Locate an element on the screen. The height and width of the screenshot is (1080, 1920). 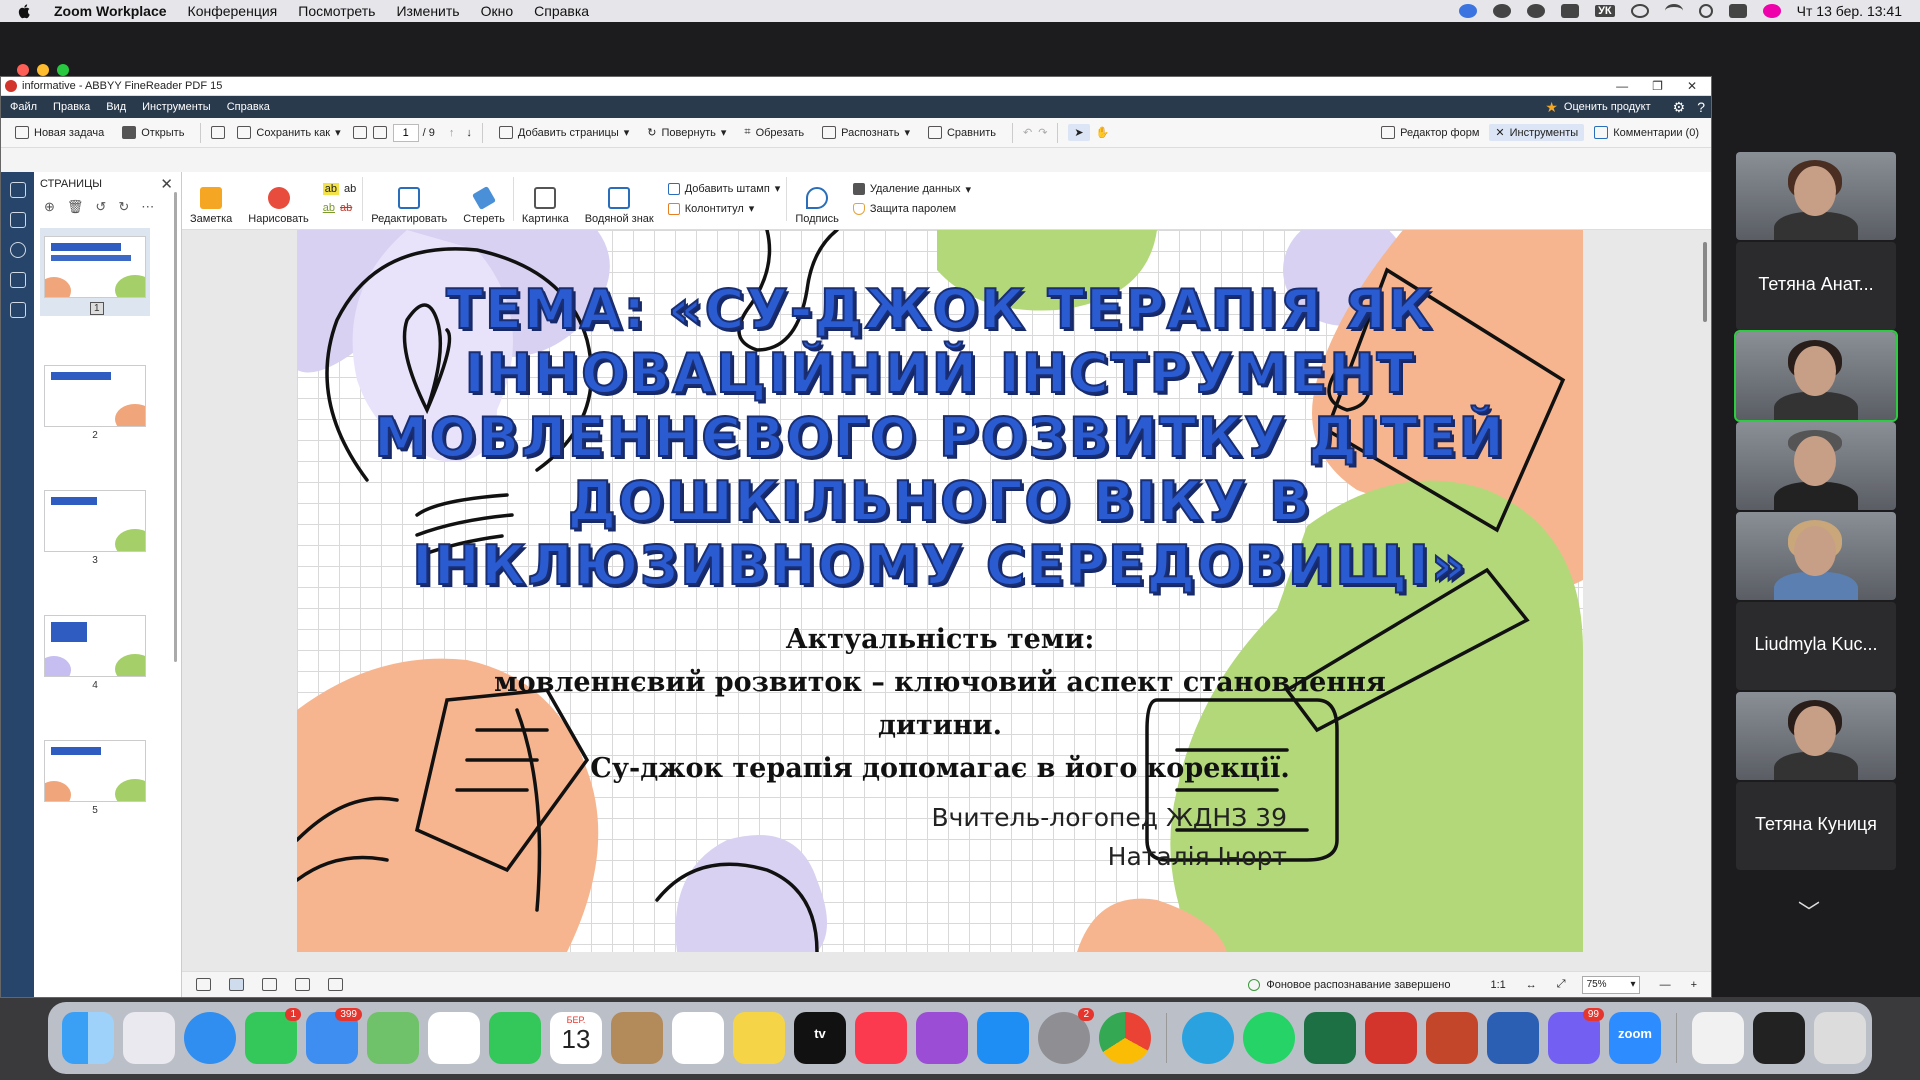
minimized-window-icon is located at coordinates (1779, 1038).